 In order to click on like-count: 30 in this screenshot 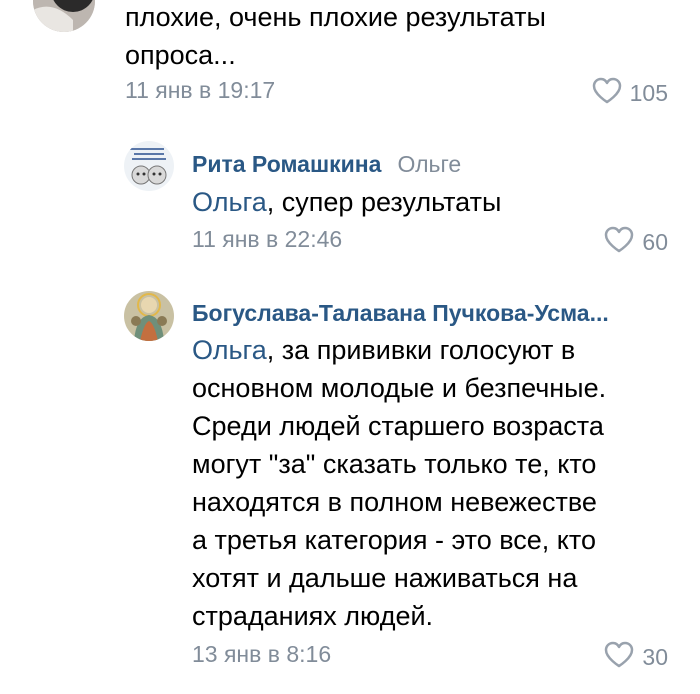, I will do `click(655, 657)`.